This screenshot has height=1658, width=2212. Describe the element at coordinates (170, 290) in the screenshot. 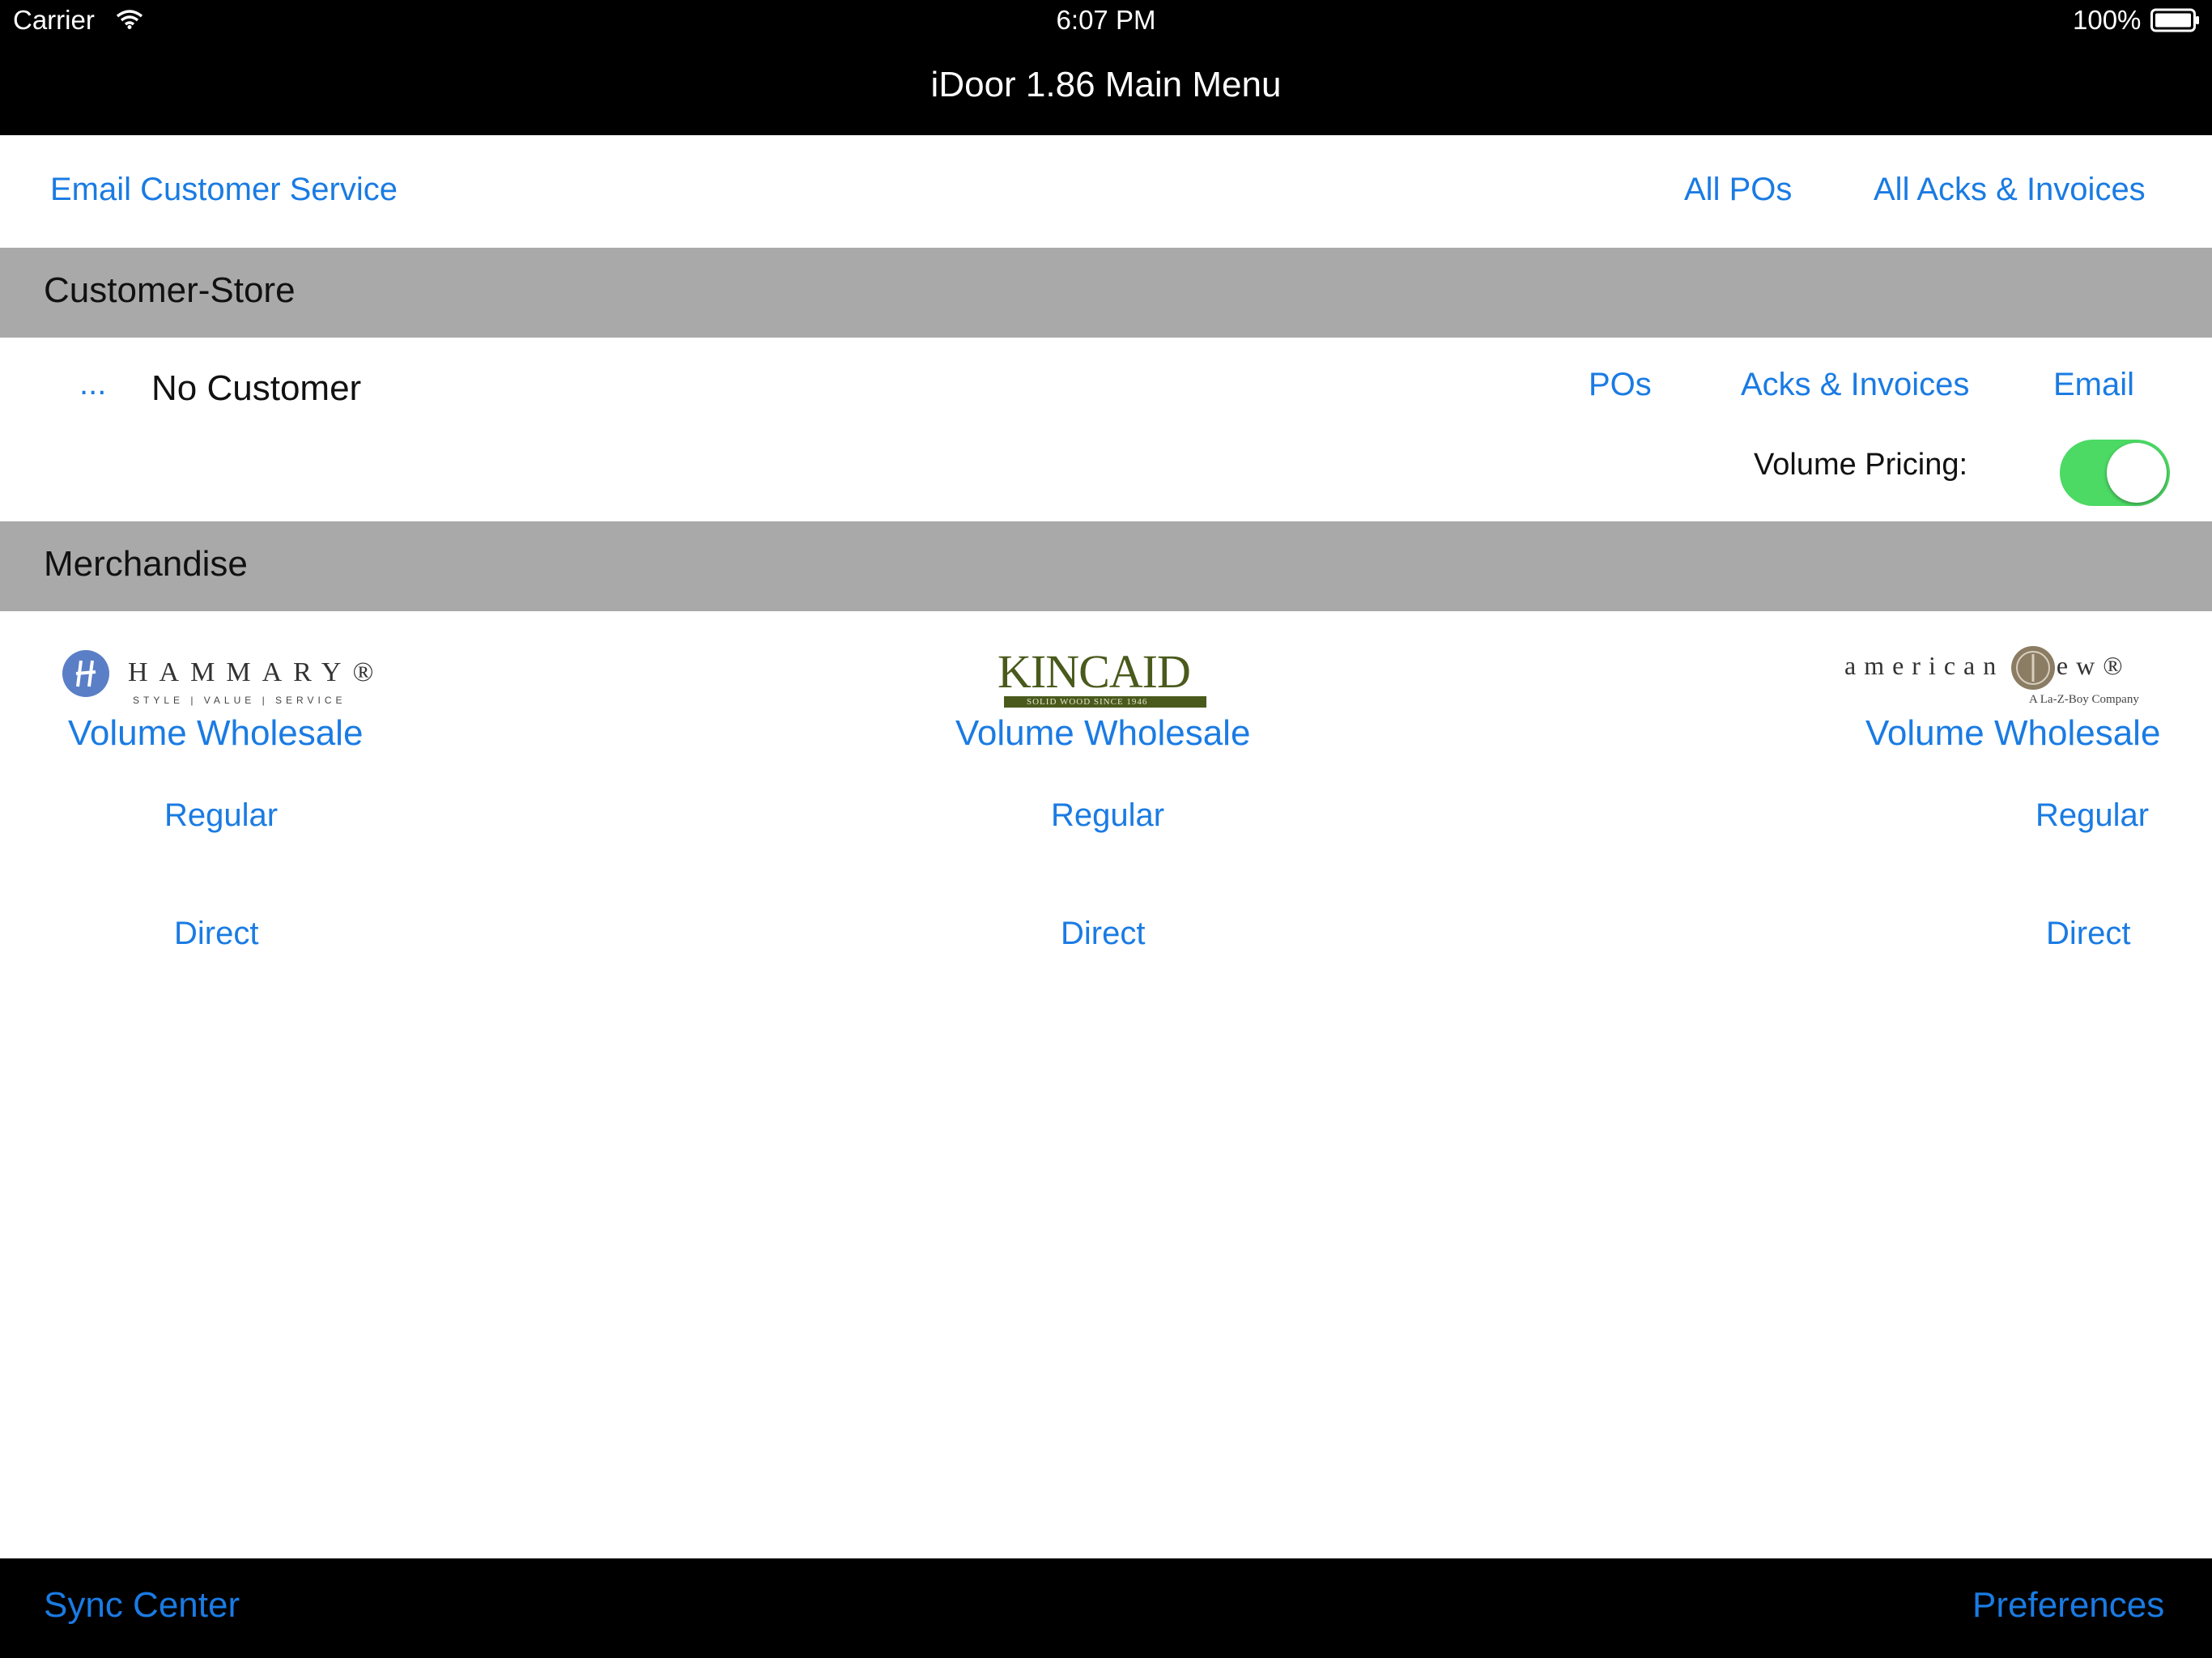

I see `customer-store-title: Customer-Store` at that location.